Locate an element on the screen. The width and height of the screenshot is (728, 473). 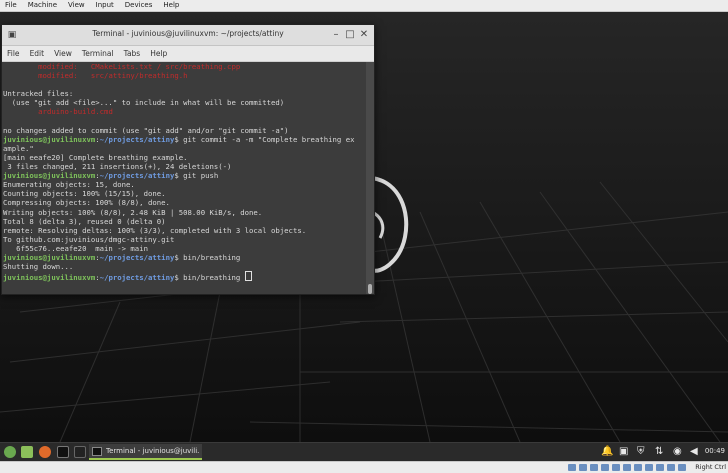
host-key-label: Right Ctrl is located at coordinates (710, 467).